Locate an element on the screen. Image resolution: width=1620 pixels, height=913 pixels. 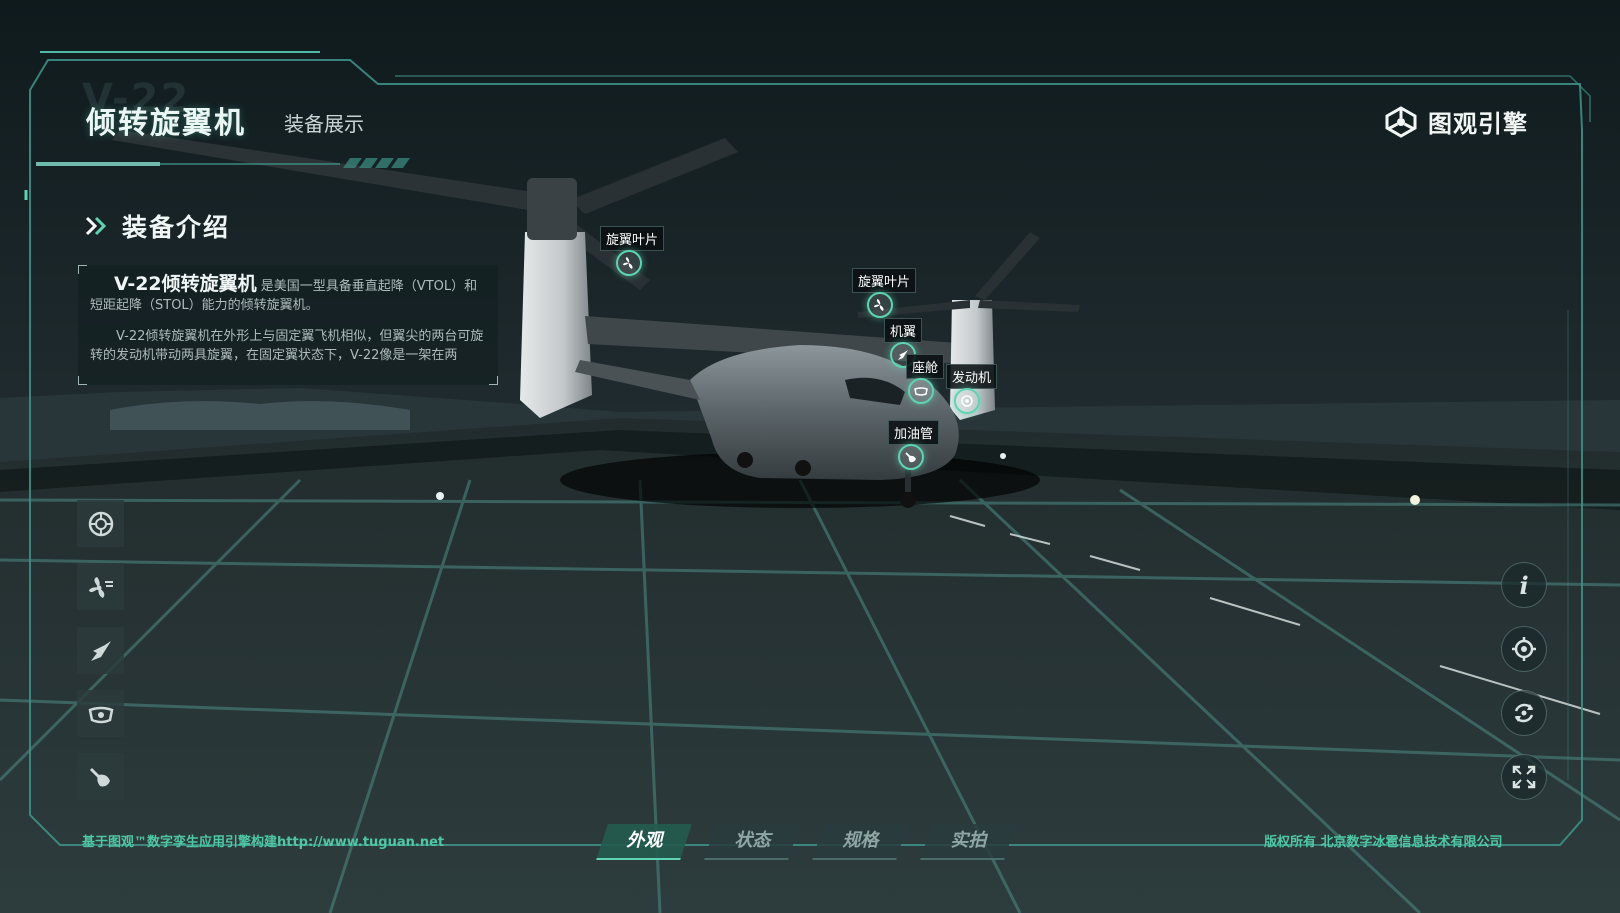
footer-copyright: 版权所有 北京数字冰雹信息技术有限公司 is located at coordinates (1383, 842).